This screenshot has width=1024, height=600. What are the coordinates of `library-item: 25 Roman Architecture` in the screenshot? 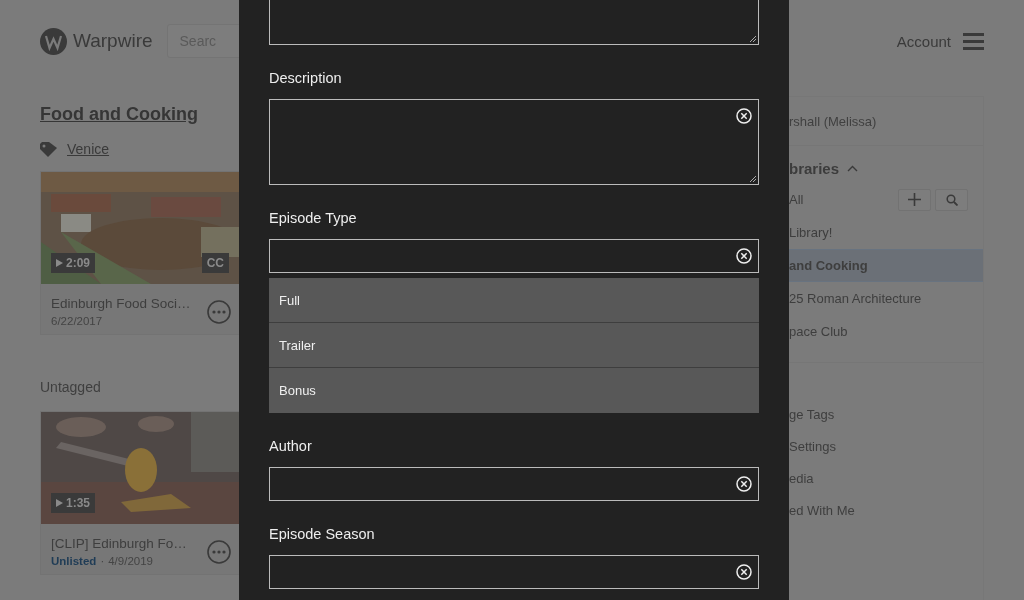 It's located at (886, 298).